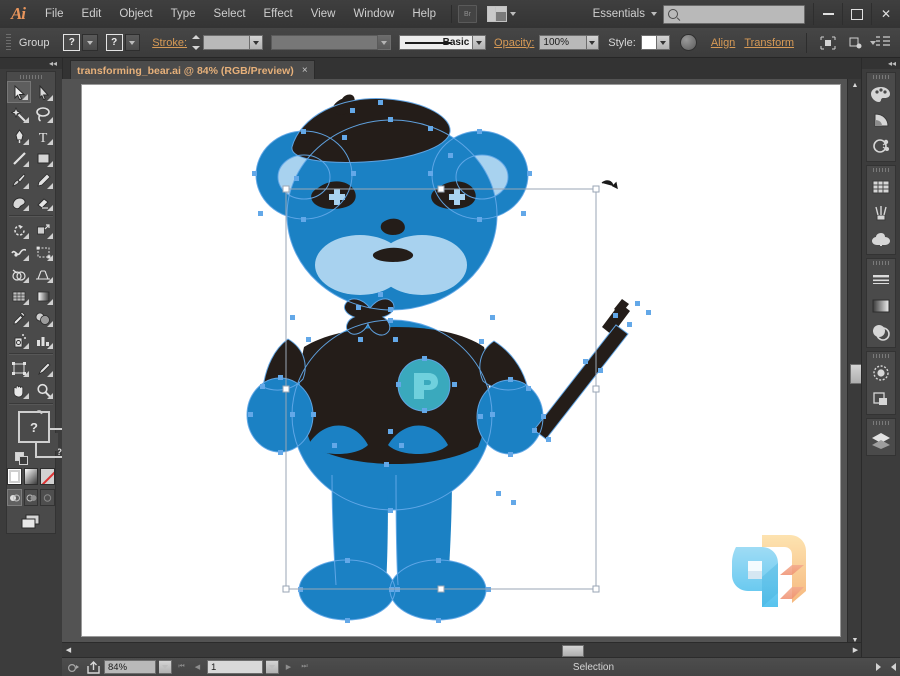  Describe the element at coordinates (43, 230) in the screenshot. I see `scale-tool` at that location.